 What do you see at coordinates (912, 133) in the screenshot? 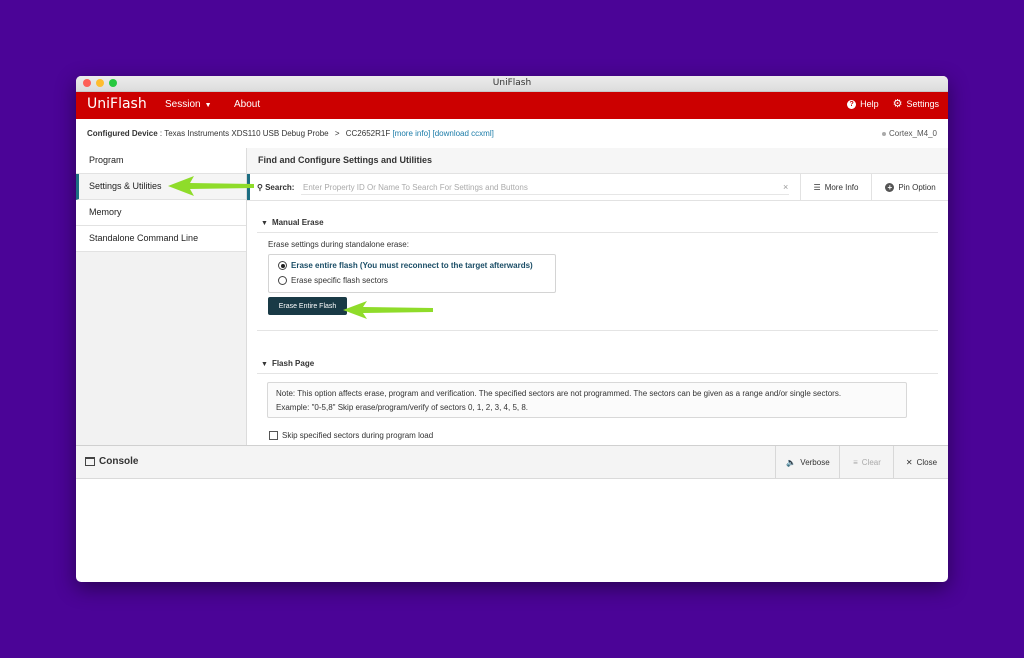
I see `core-name: Cortex_M4_0` at bounding box center [912, 133].